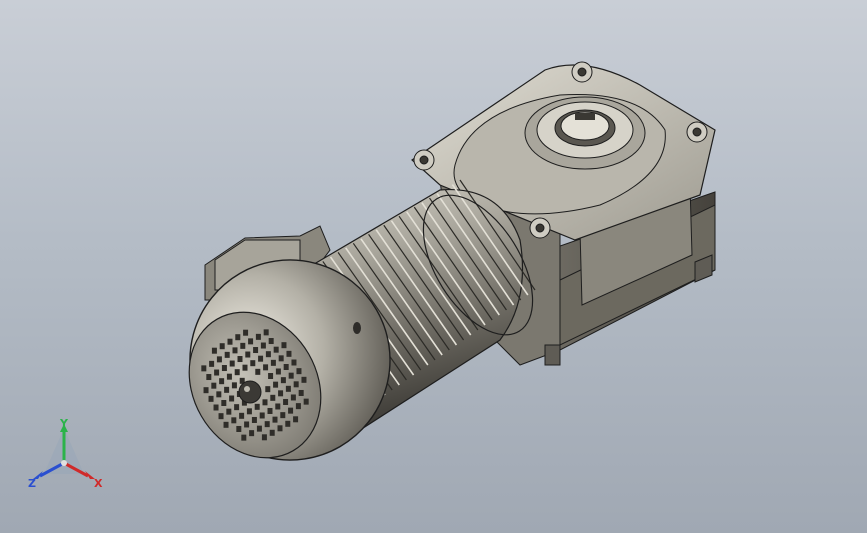 Image resolution: width=867 pixels, height=533 pixels. I want to click on cover-screw-hole, so click(357, 328).